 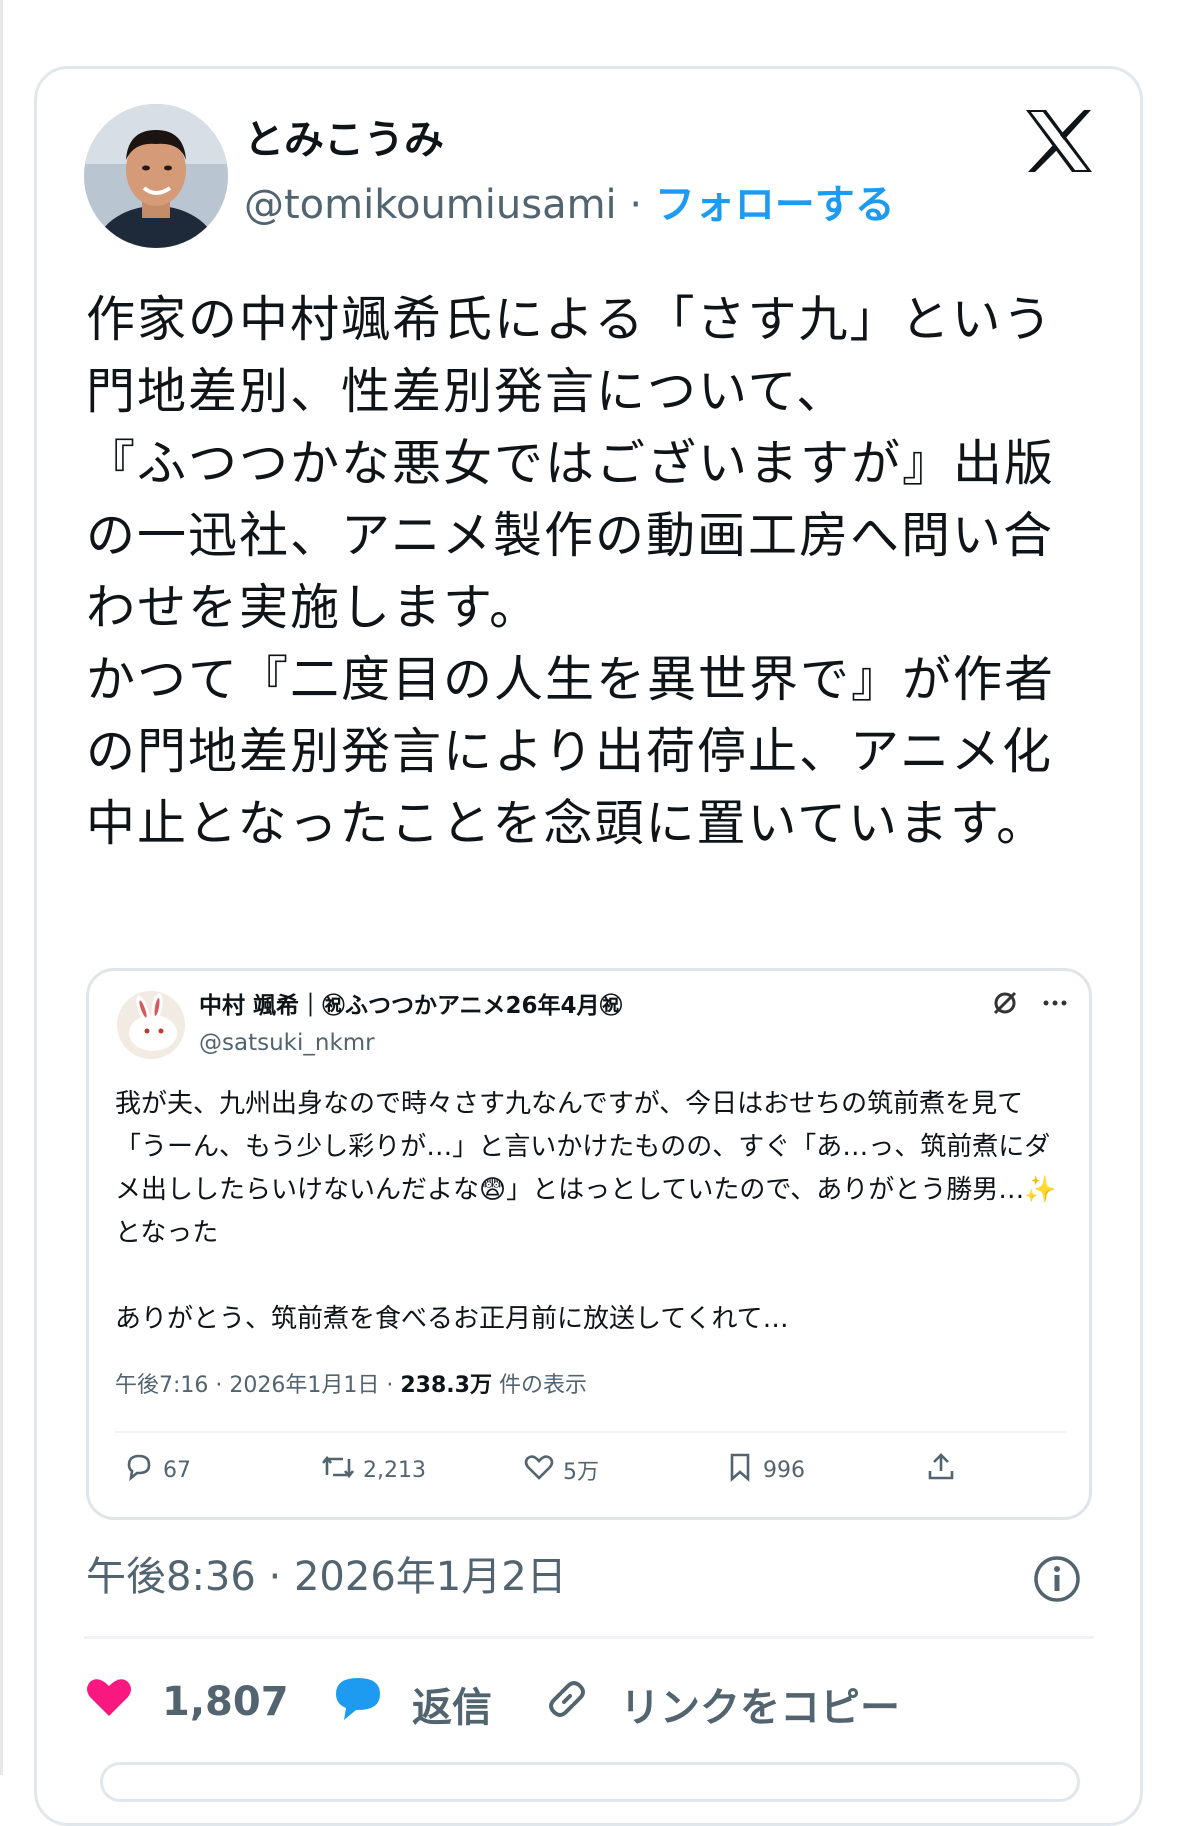 What do you see at coordinates (591, 1432) in the screenshot?
I see `quoted-divider` at bounding box center [591, 1432].